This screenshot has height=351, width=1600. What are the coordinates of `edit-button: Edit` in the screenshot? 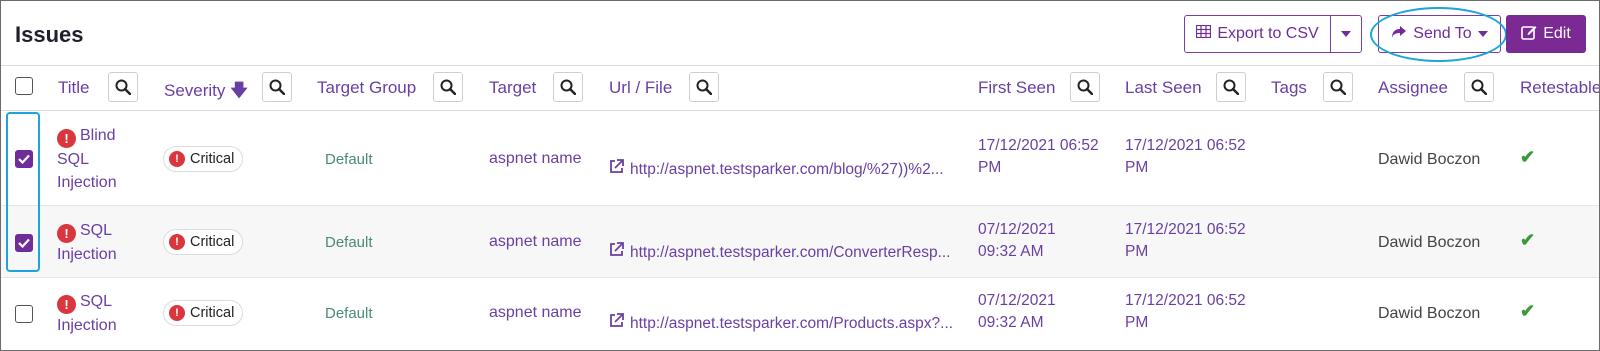 It's located at (1546, 34).